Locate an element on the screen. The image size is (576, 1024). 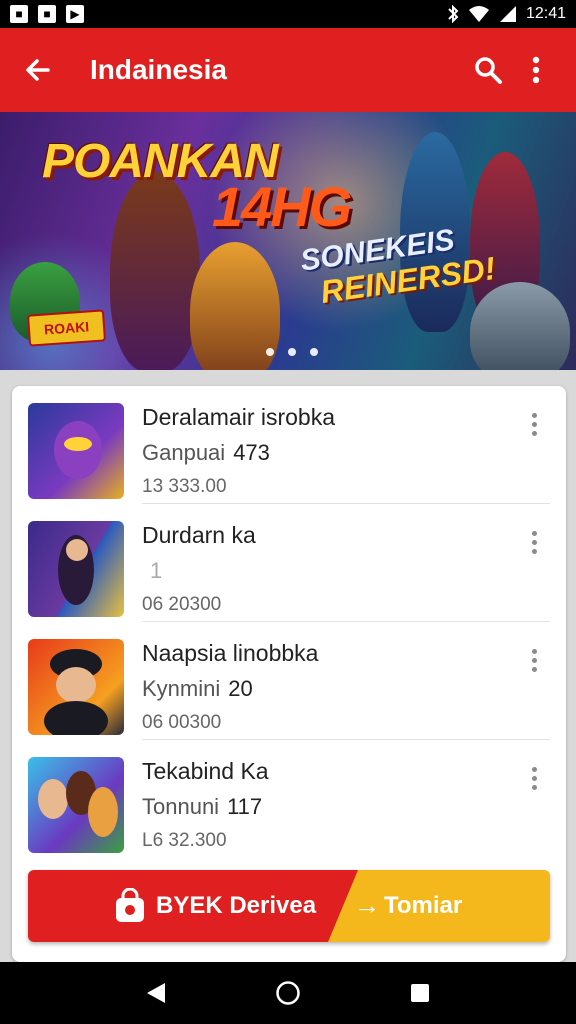
cta-secondary-label: Tomiar is located at coordinates (423, 905).